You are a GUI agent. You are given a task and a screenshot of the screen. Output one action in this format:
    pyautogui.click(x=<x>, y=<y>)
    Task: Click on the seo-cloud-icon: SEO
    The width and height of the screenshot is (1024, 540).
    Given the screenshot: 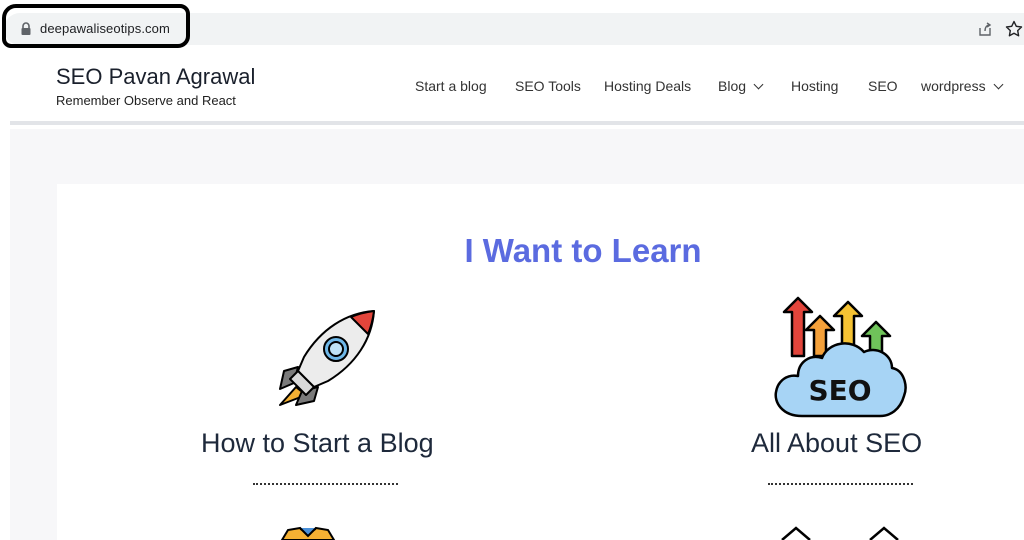 What is the action you would take?
    pyautogui.click(x=840, y=358)
    